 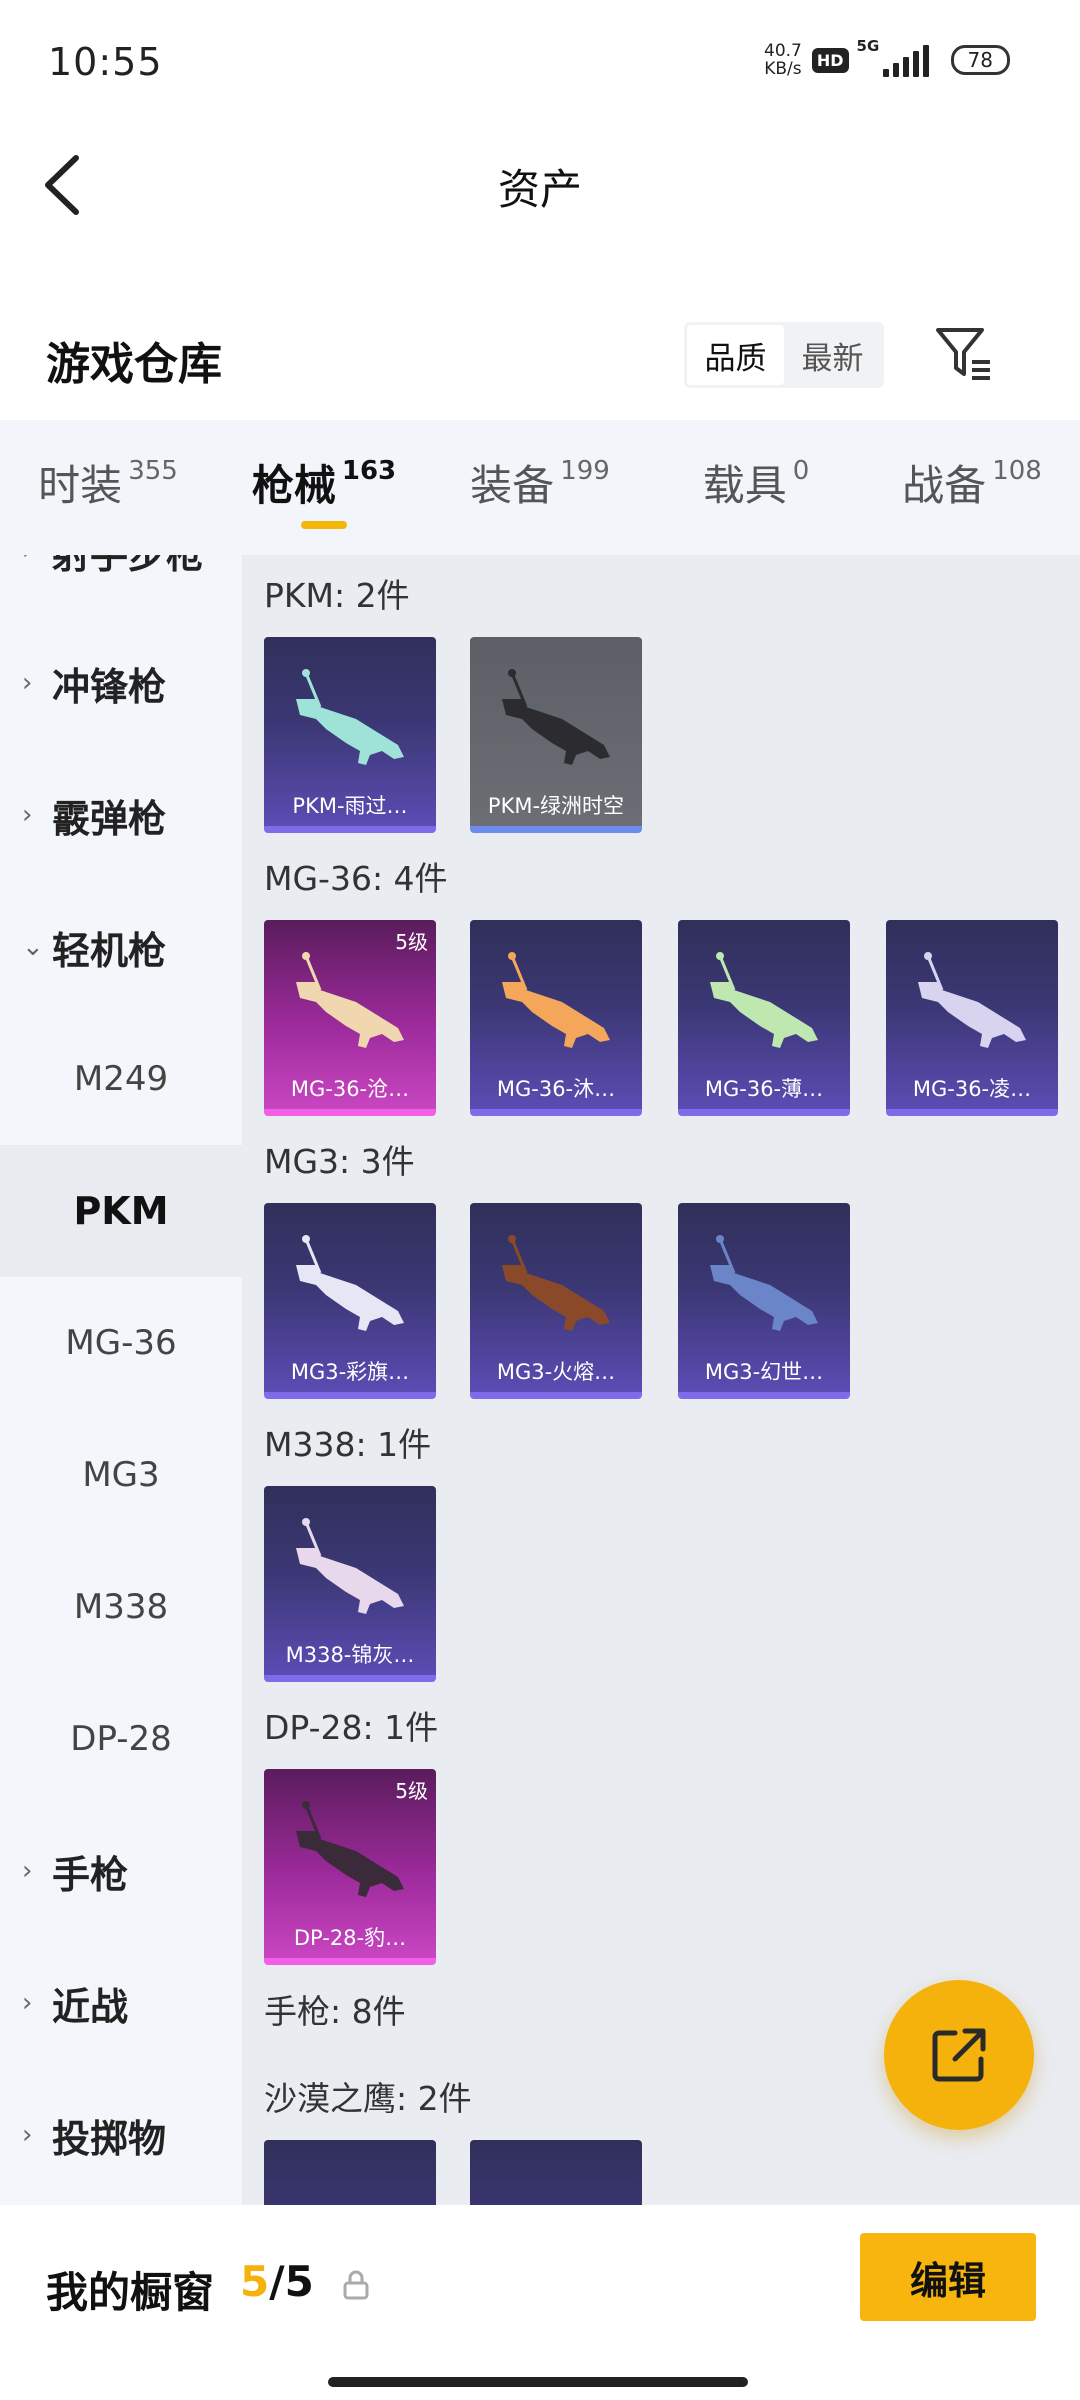 I want to click on group-title-pkm: PKM: 2件, so click(x=337, y=595).